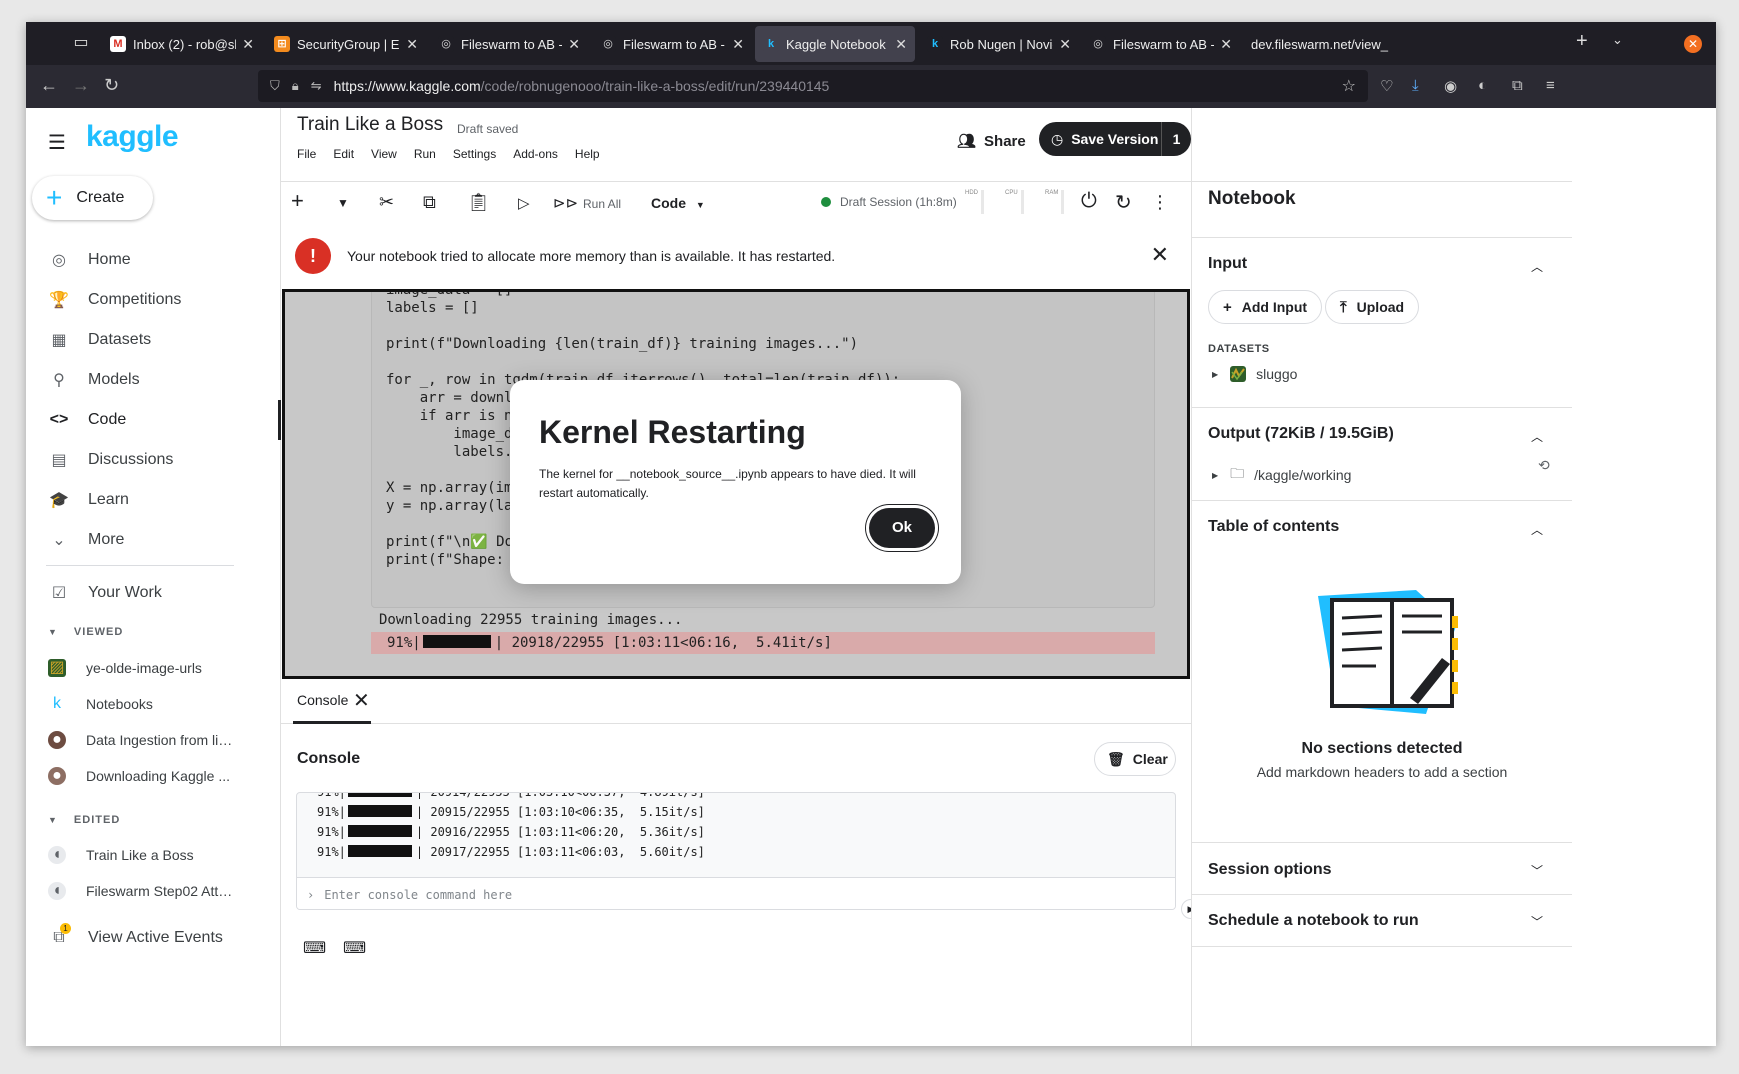  Describe the element at coordinates (1349, 86) in the screenshot. I see `bookmark-star-icon: ☆` at that location.